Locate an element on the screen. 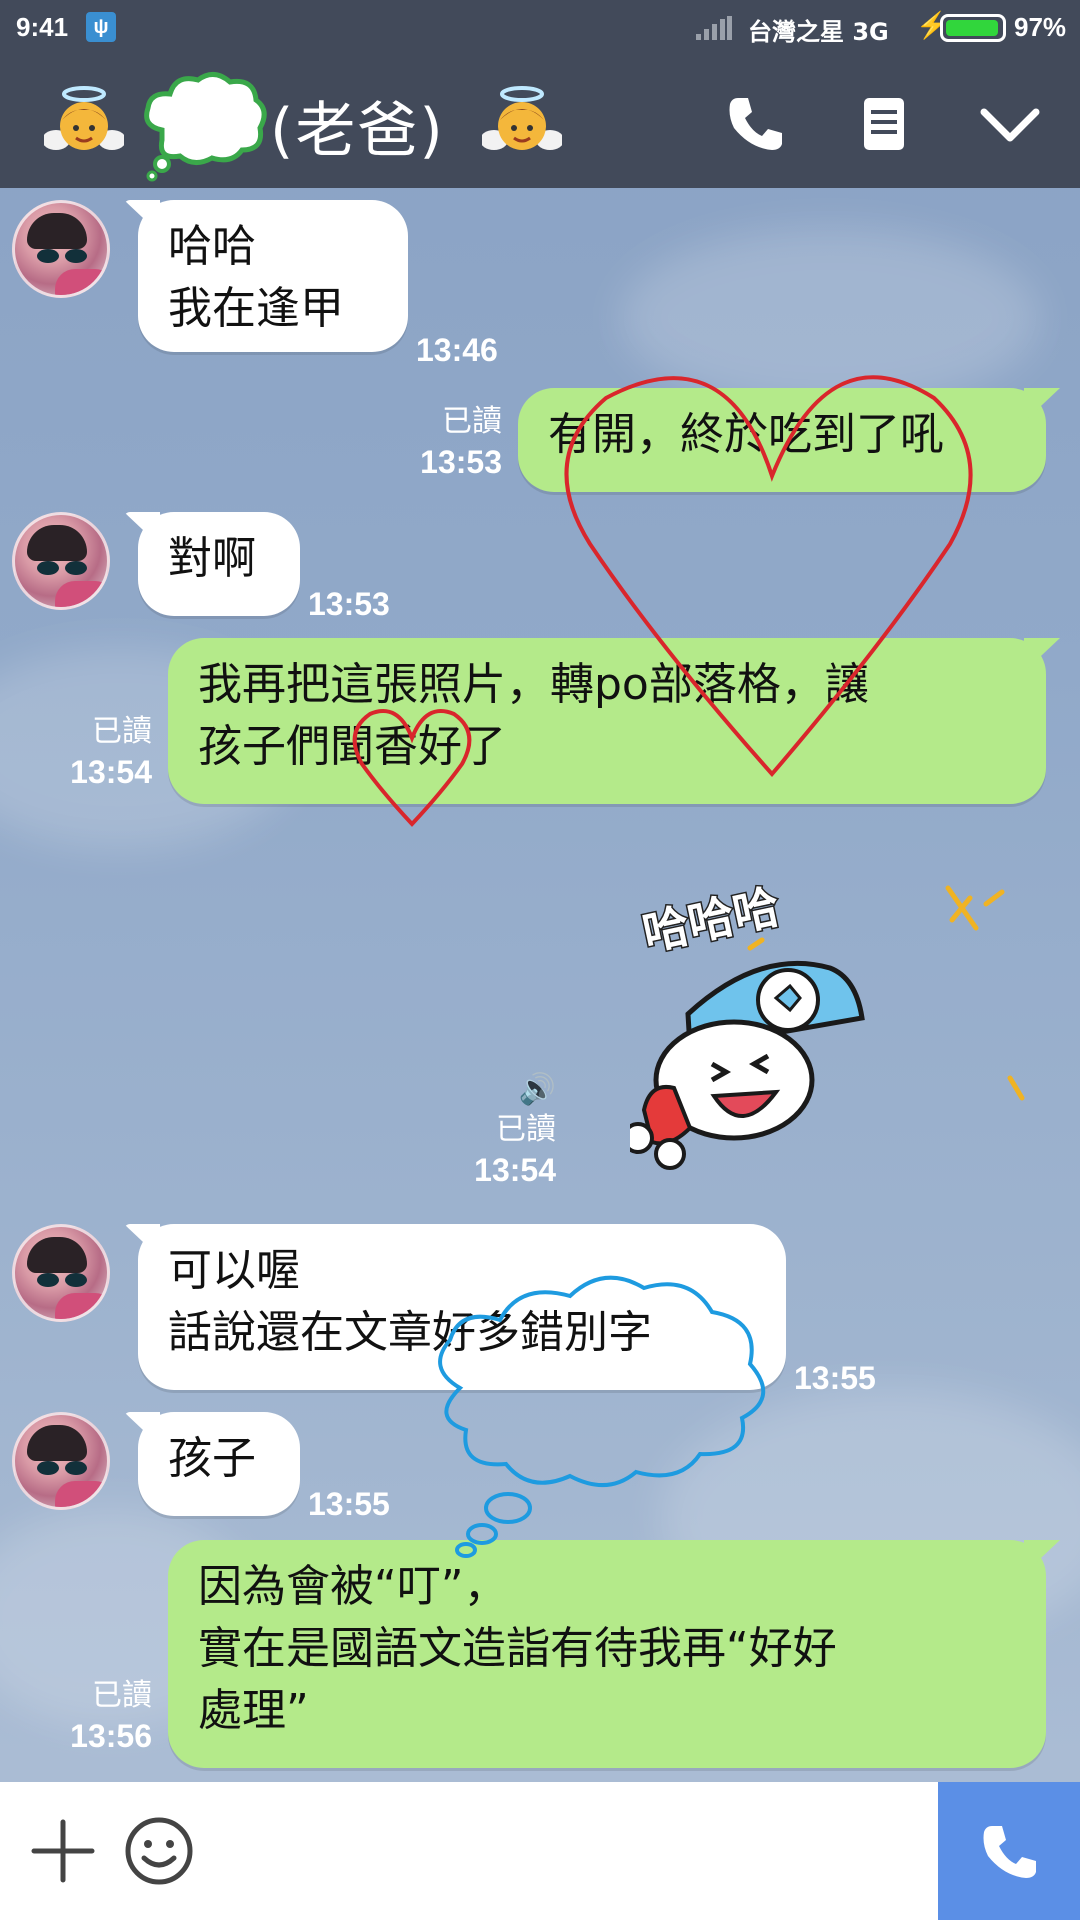 This screenshot has height=1920, width=1080. message-meta: 🔊 已讀 13:54 is located at coordinates (498, 1130).